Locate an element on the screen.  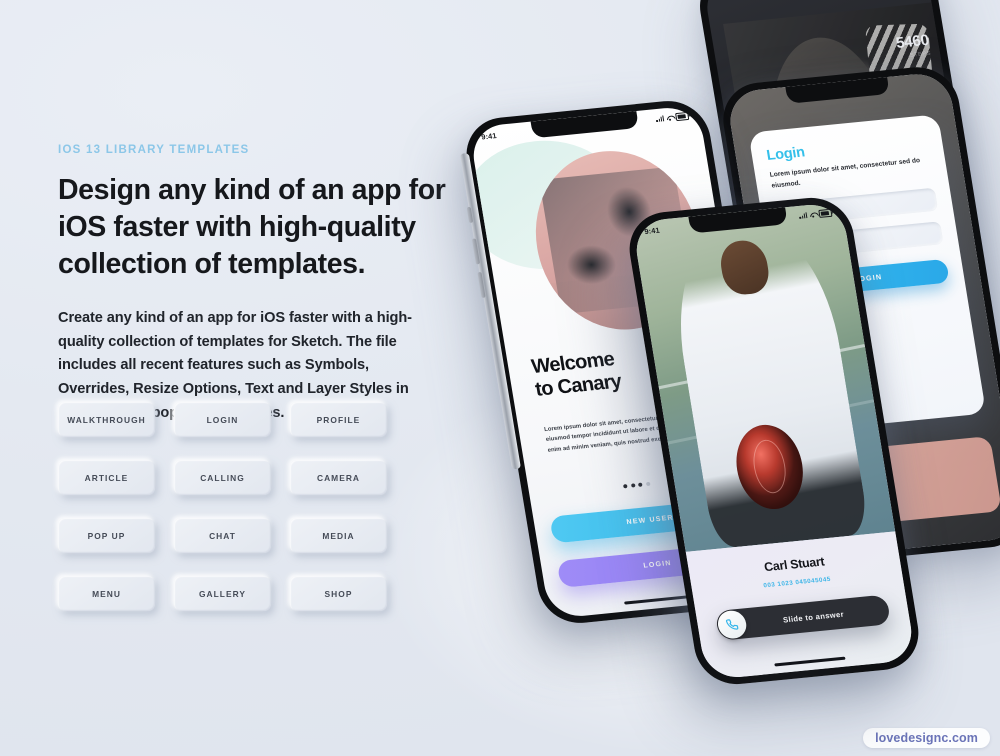
category-button-label: MEDIA is located at coordinates (338, 535).